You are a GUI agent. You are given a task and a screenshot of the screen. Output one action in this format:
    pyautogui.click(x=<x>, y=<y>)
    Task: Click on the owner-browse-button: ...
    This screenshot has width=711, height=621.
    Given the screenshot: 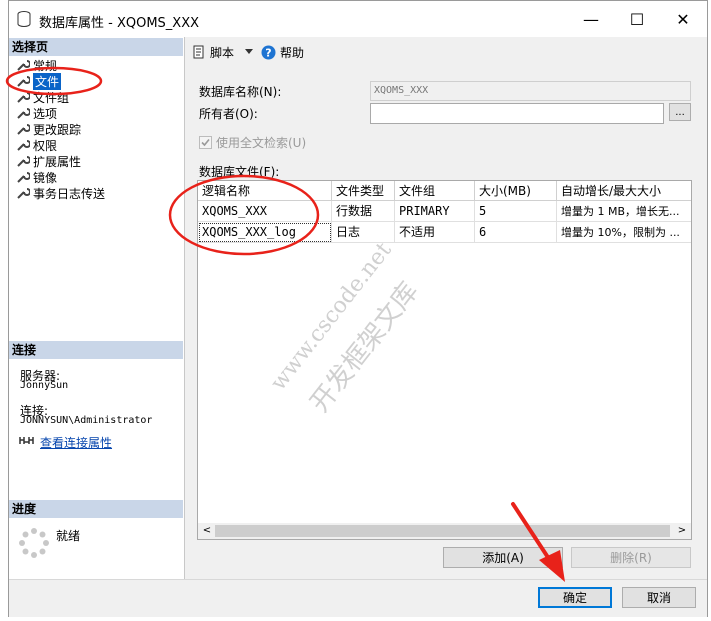 What is the action you would take?
    pyautogui.click(x=680, y=112)
    